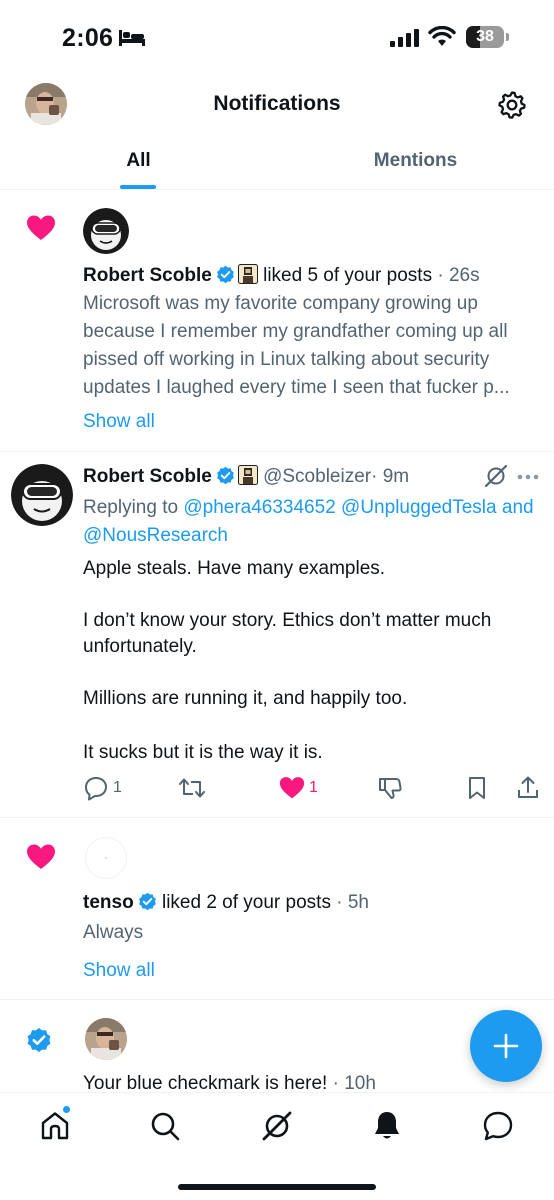  Describe the element at coordinates (517, 507) in the screenshot. I see `mention-and: and` at that location.